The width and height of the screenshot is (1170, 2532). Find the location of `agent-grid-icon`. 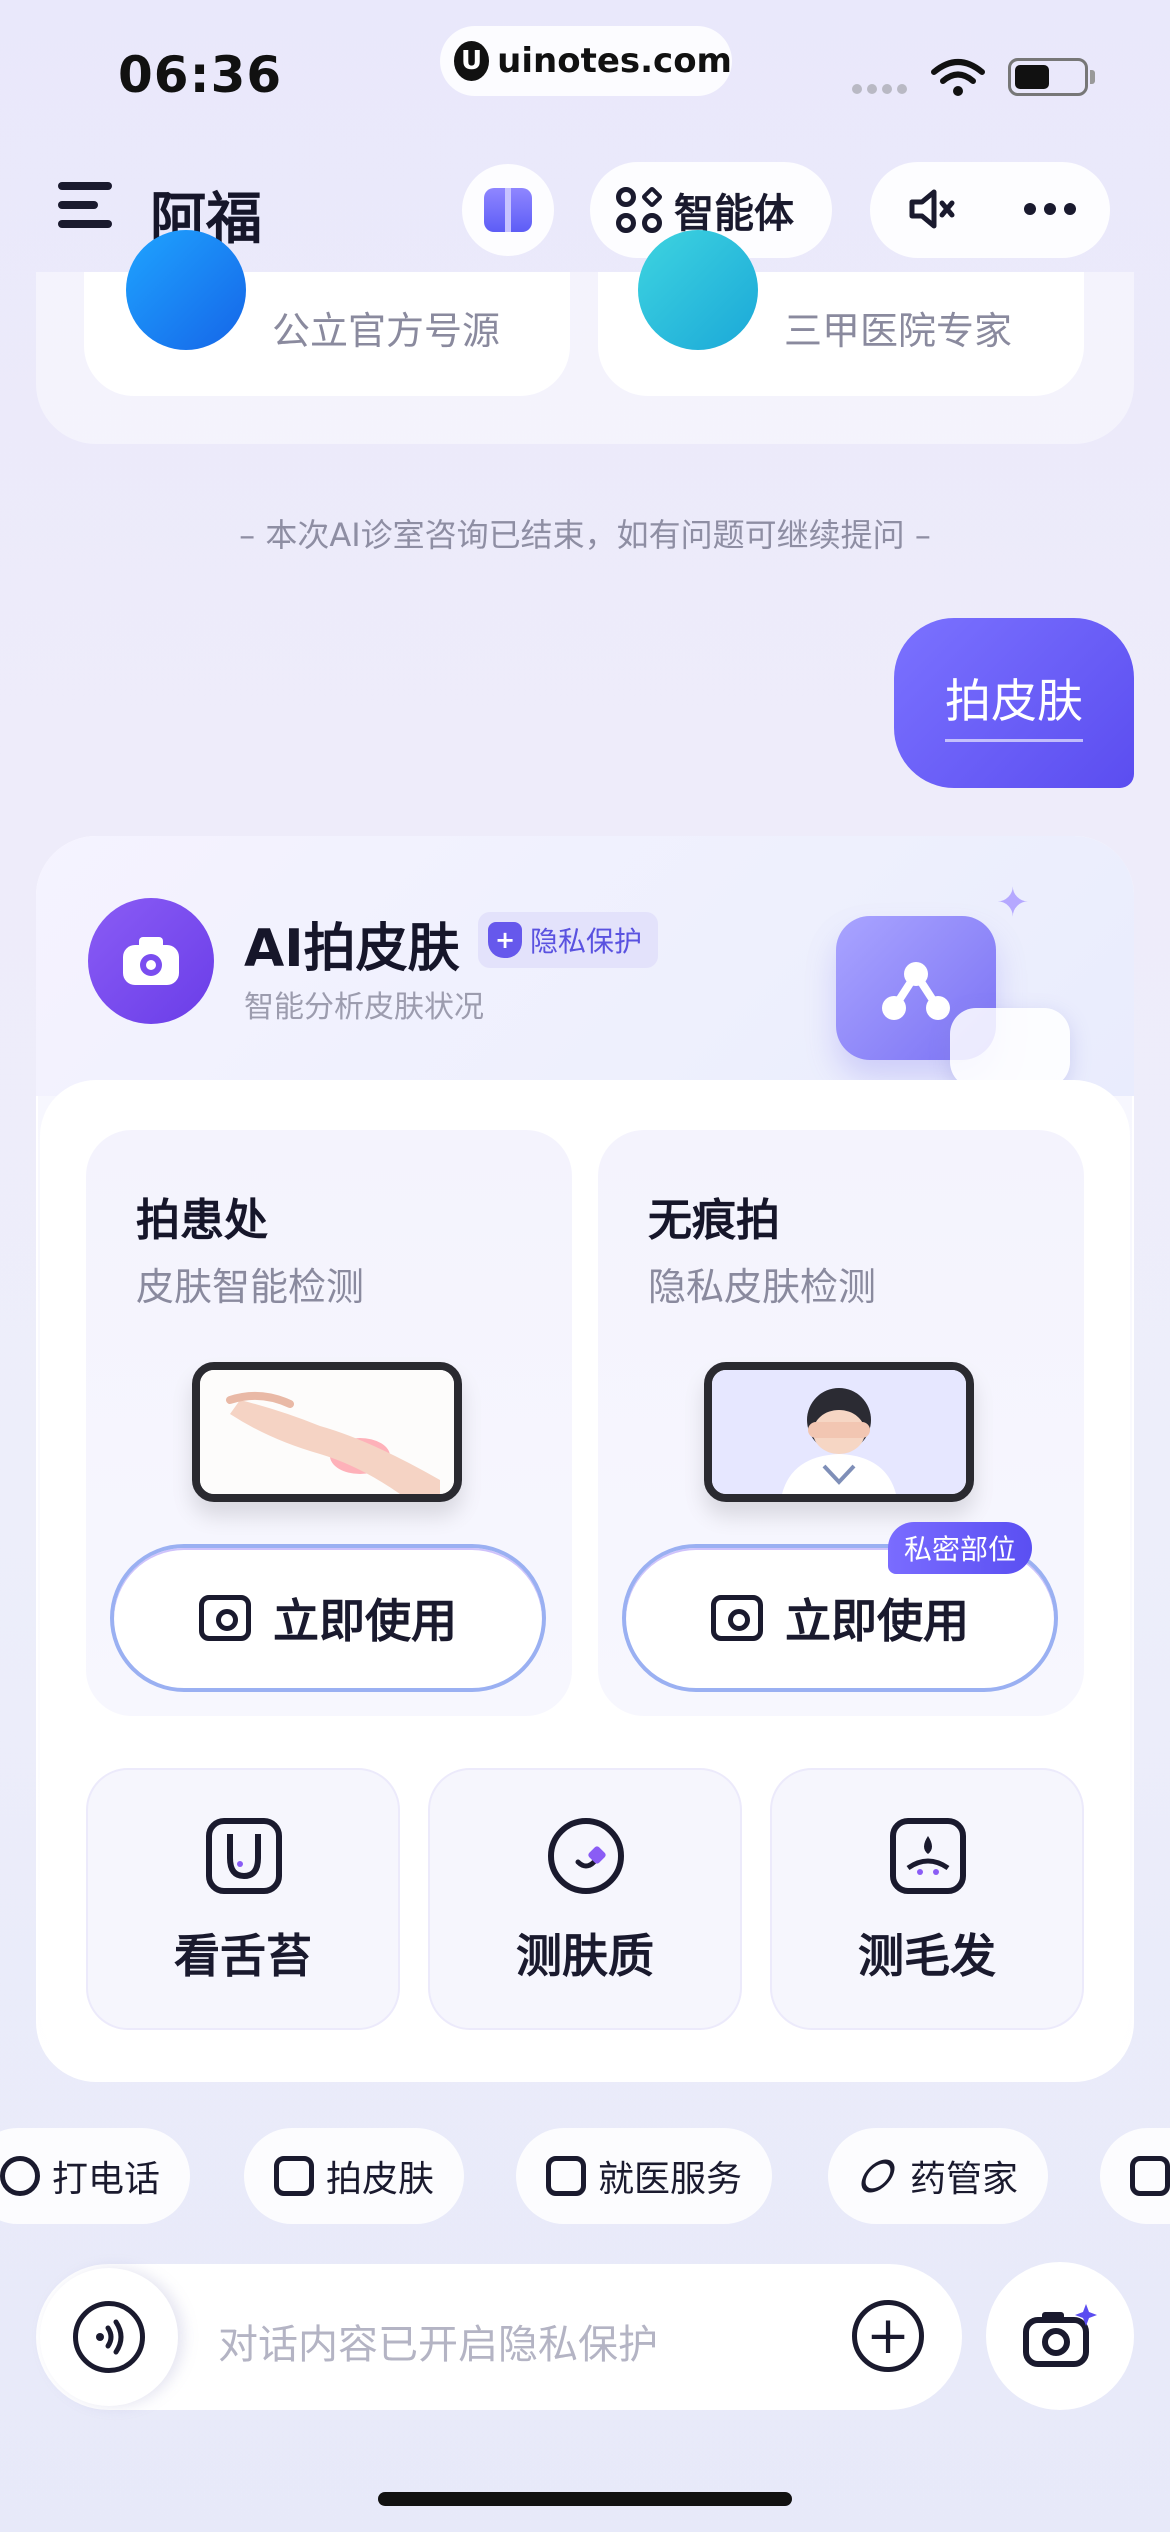

agent-grid-icon is located at coordinates (640, 209).